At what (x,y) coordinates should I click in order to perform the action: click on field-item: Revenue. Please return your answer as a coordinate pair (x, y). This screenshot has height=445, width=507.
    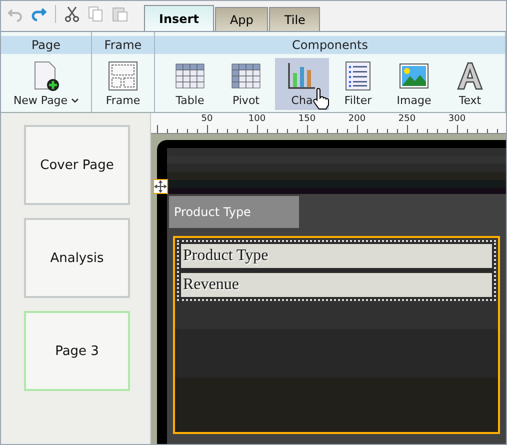
    Looking at the image, I should click on (336, 285).